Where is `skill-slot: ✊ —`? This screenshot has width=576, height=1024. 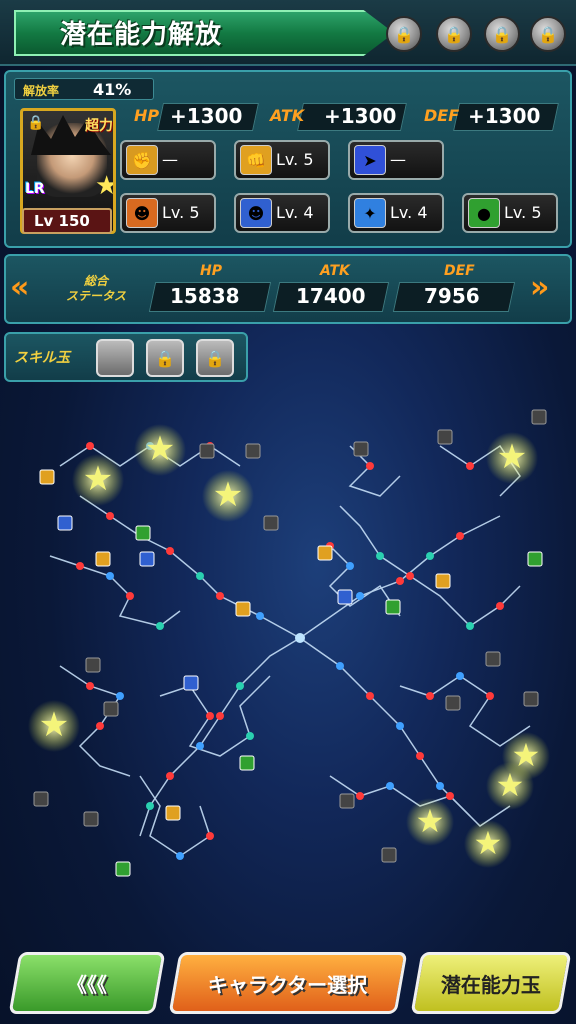 skill-slot: ✊ — is located at coordinates (168, 160).